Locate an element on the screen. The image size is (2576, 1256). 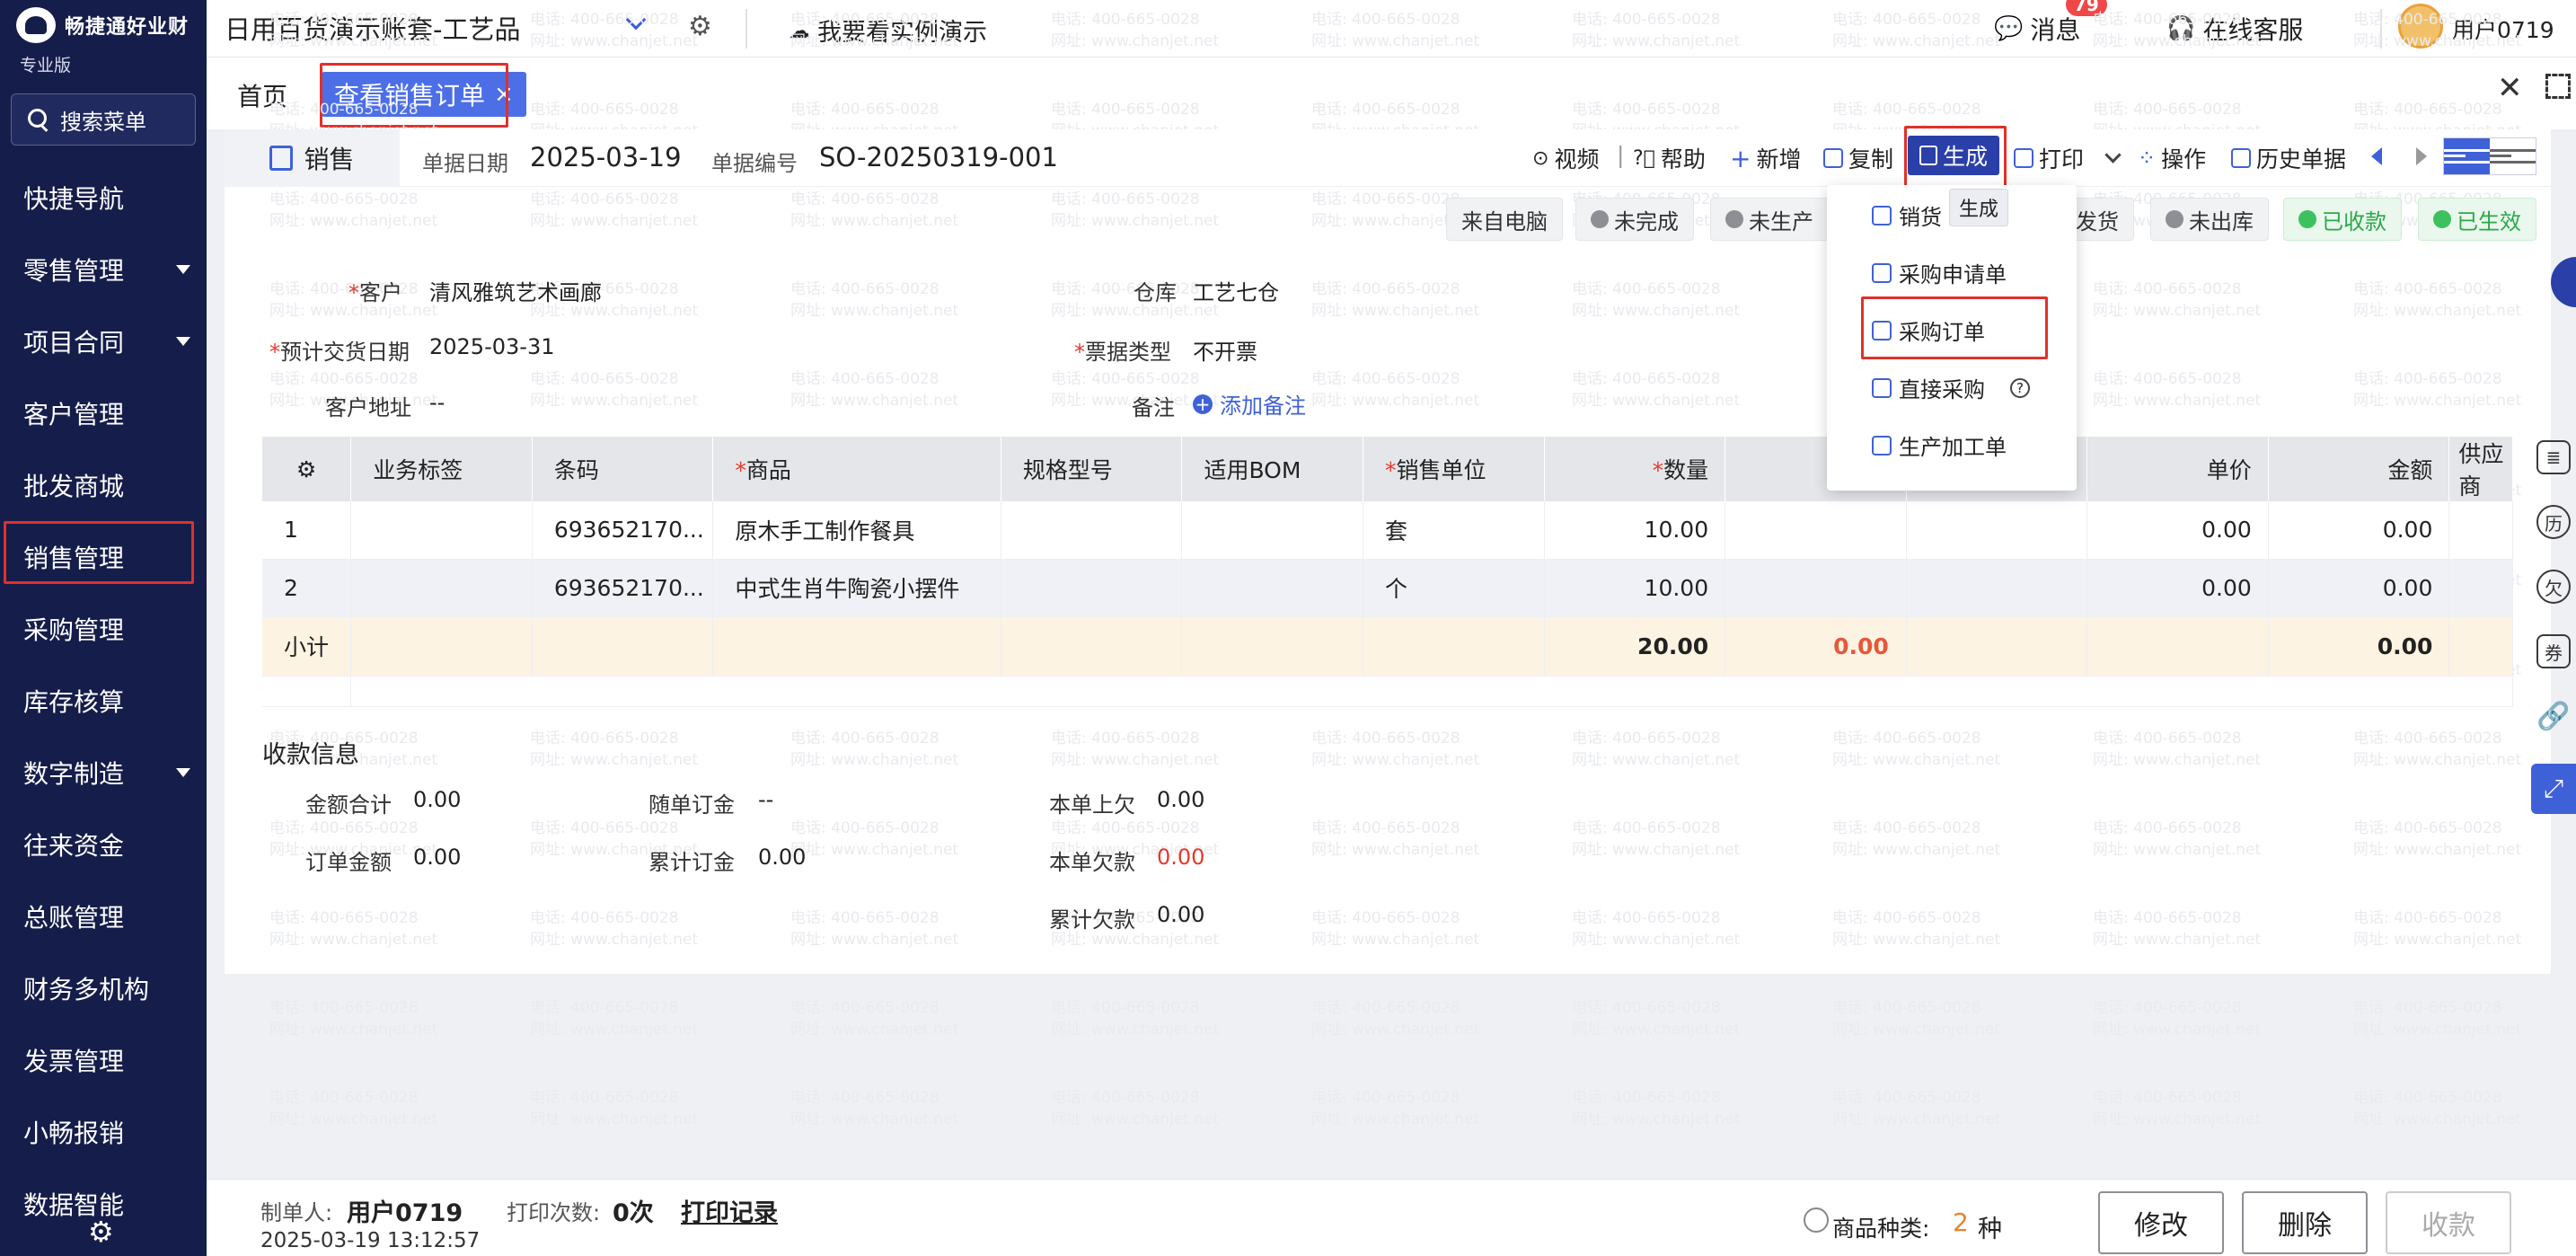
print-icon is located at coordinates (2023, 158).